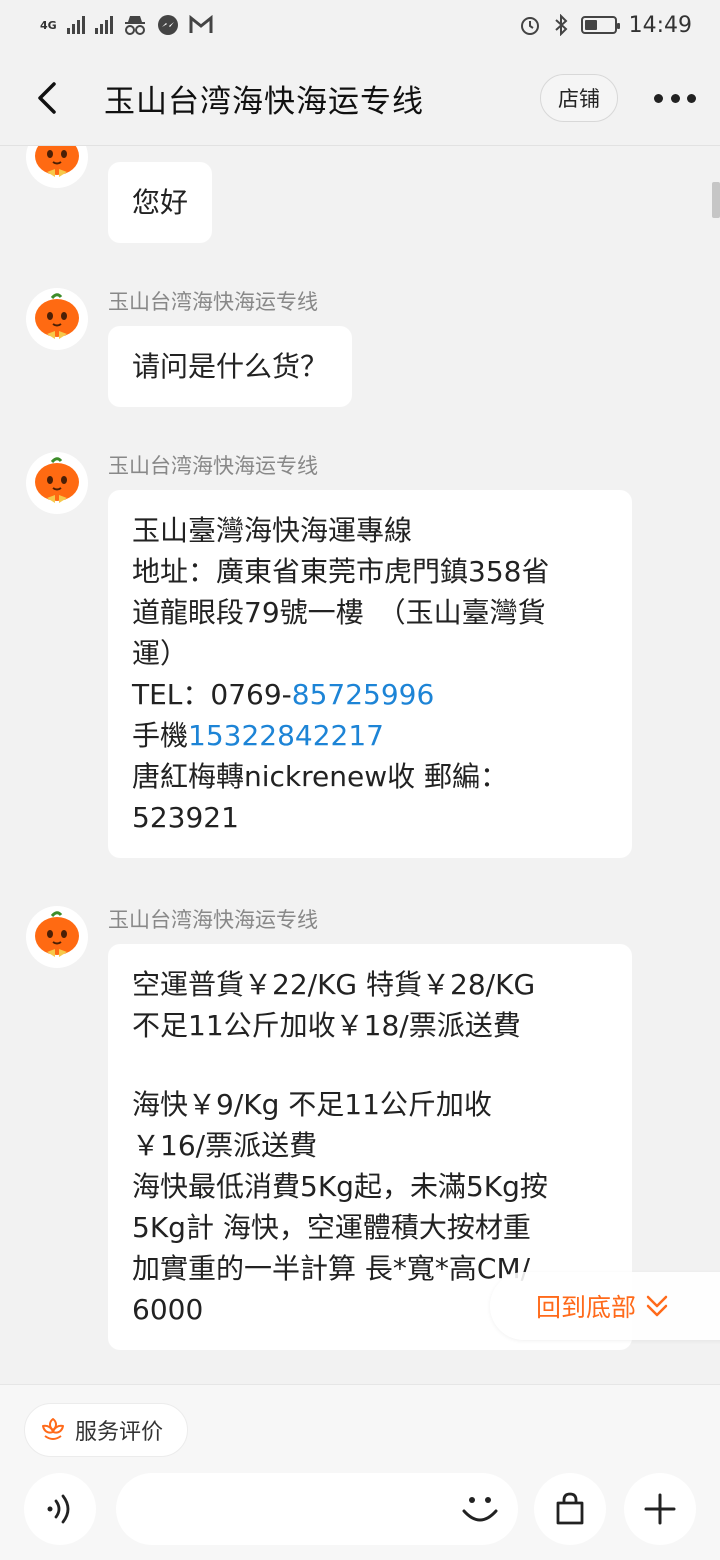  What do you see at coordinates (339, 612) in the screenshot?
I see `message-text: 道龍眼段79號一樓 （玉山臺灣貨` at bounding box center [339, 612].